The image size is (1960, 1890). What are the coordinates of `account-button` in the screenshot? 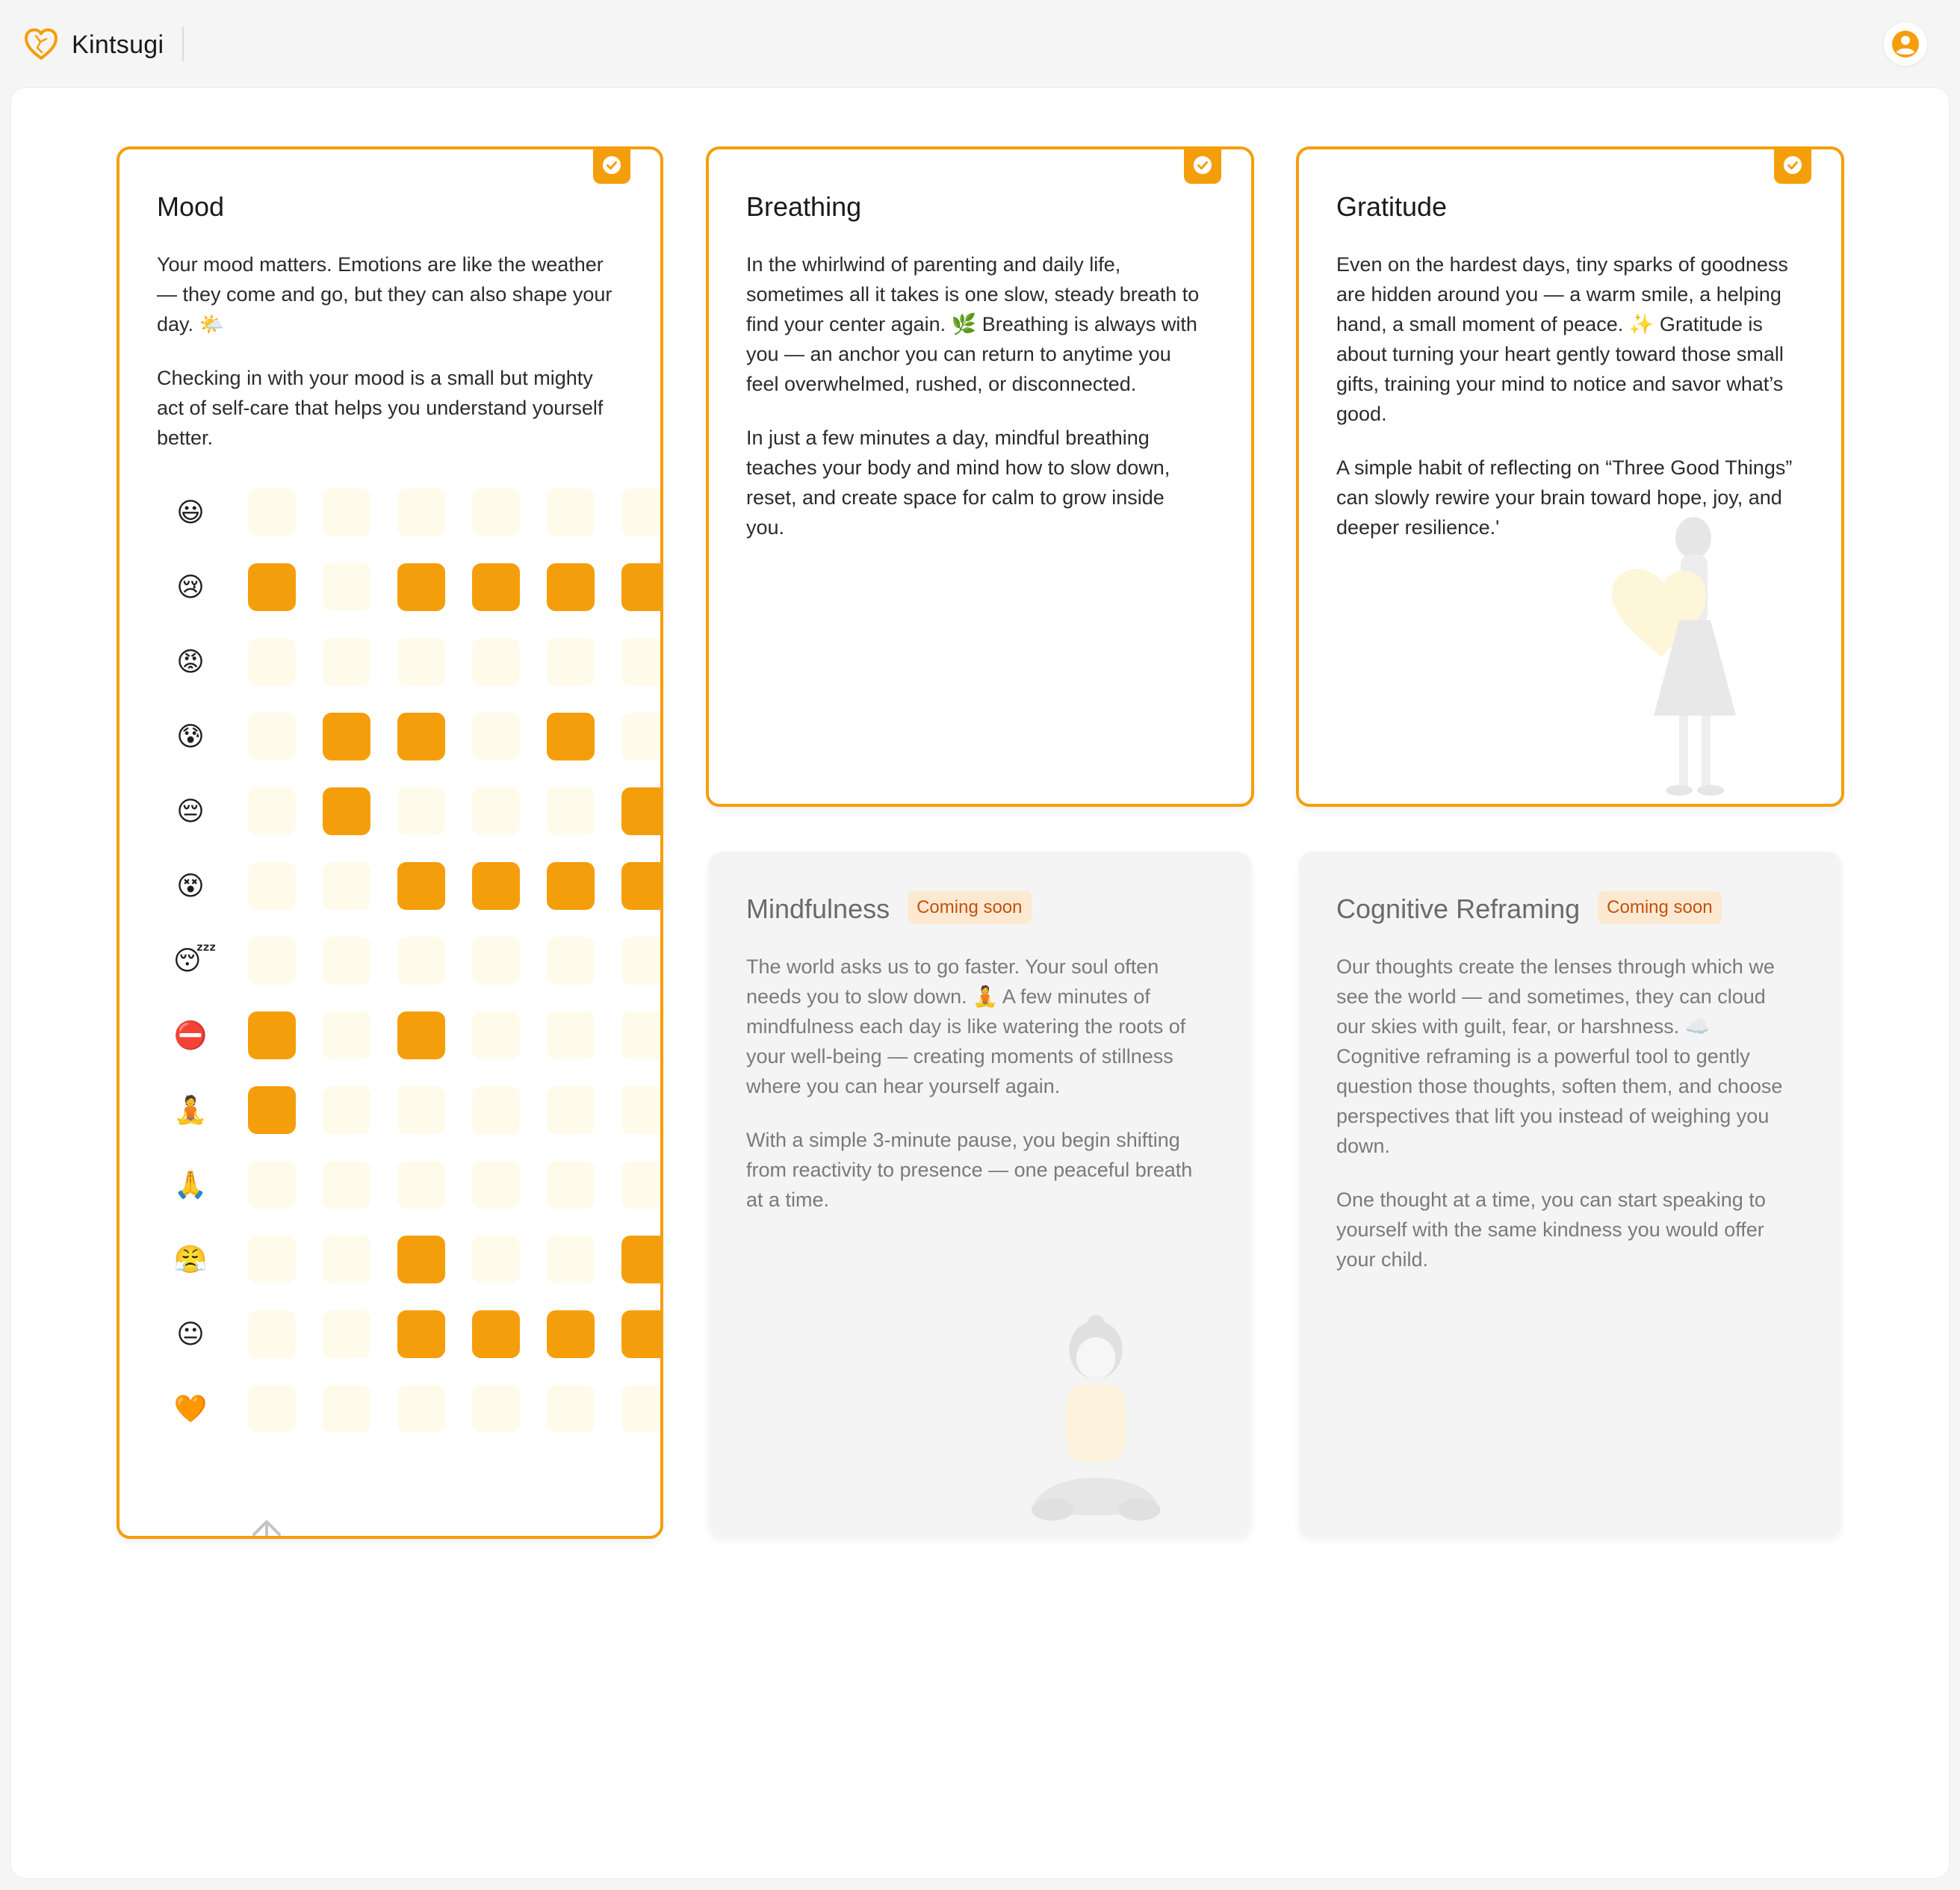 It's located at (1906, 44).